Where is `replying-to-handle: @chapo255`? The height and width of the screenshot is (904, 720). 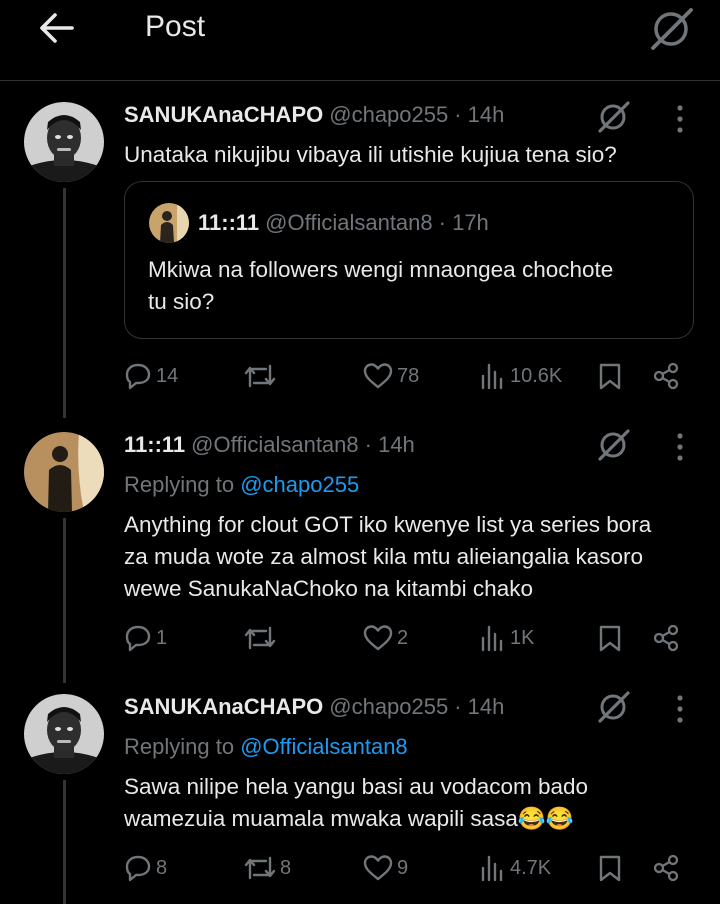 replying-to-handle: @chapo255 is located at coordinates (299, 484).